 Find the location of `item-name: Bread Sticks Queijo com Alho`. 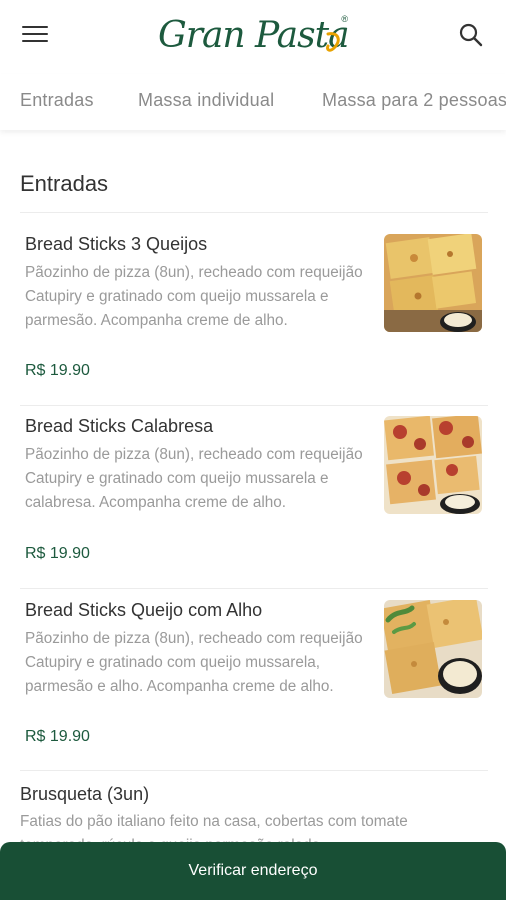

item-name: Bread Sticks Queijo com Alho is located at coordinates (144, 610).